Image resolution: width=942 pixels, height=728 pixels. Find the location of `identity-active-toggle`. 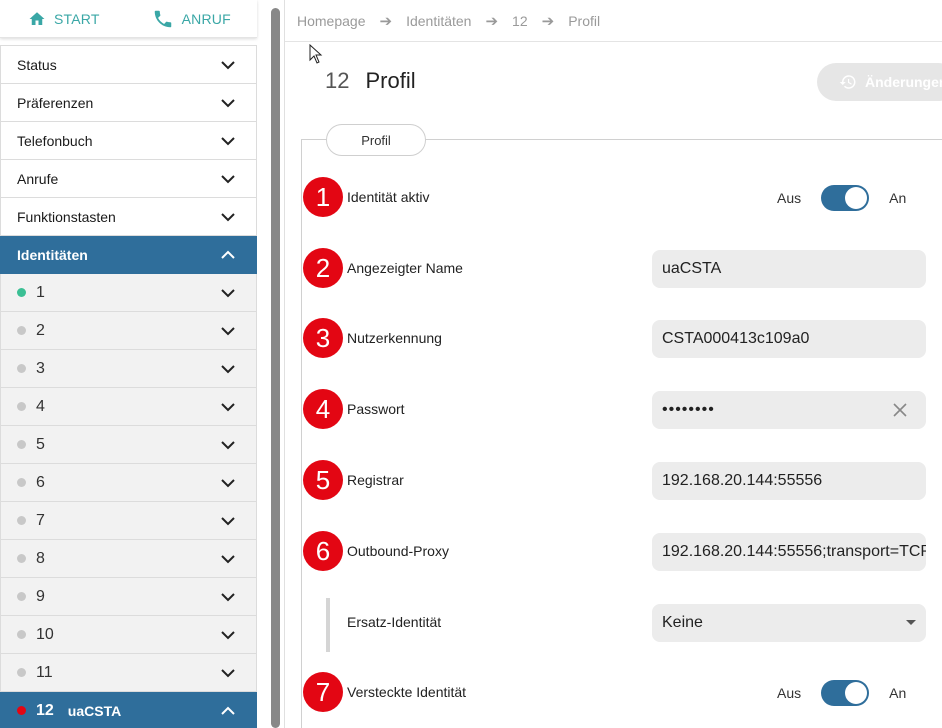

identity-active-toggle is located at coordinates (845, 198).